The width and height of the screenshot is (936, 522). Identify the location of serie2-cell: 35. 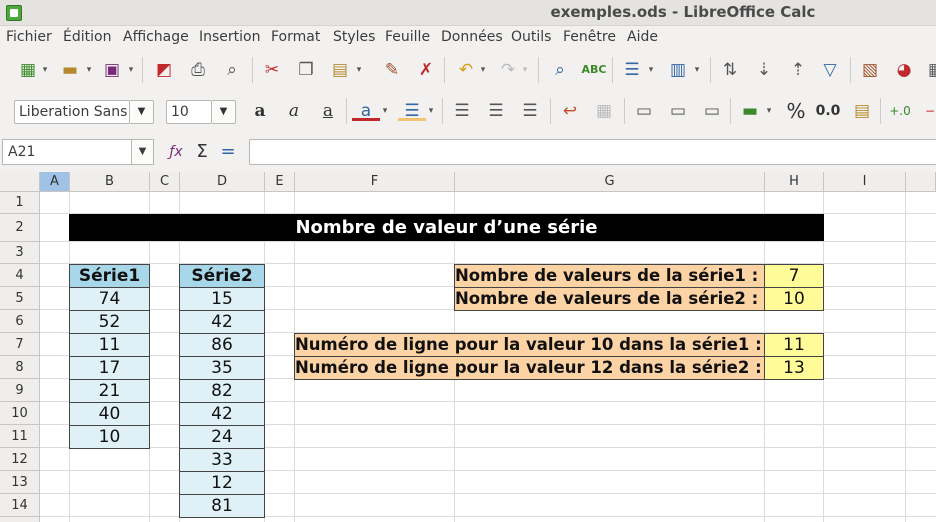
(222, 368).